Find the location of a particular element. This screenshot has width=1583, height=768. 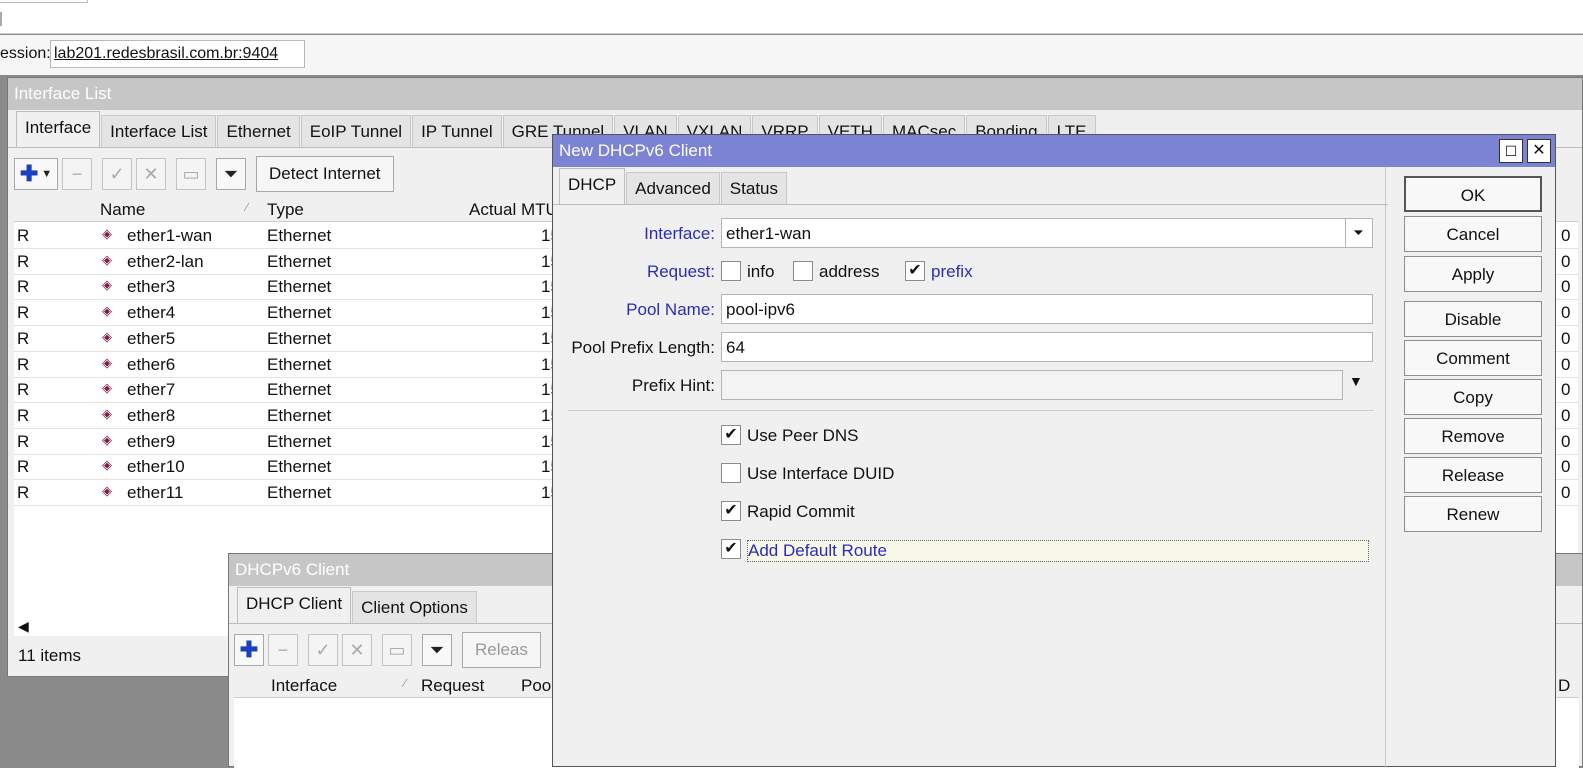

apply-button: Apply is located at coordinates (1473, 274).